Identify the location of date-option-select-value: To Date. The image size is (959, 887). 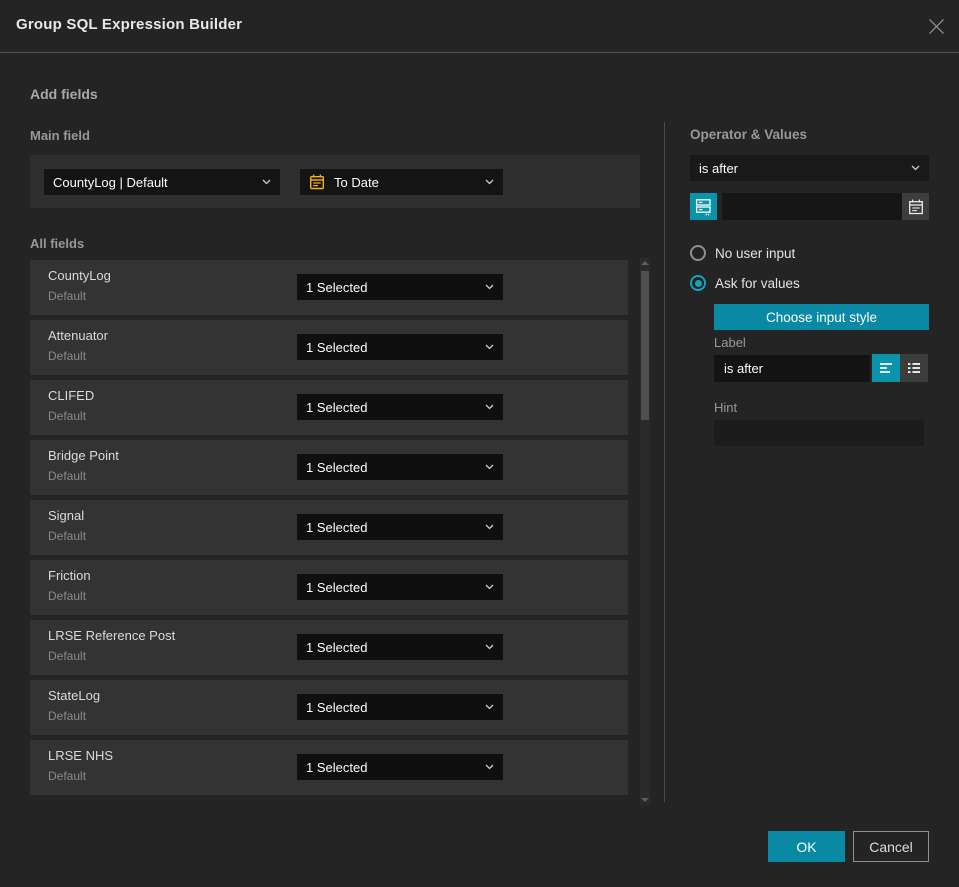
(356, 182).